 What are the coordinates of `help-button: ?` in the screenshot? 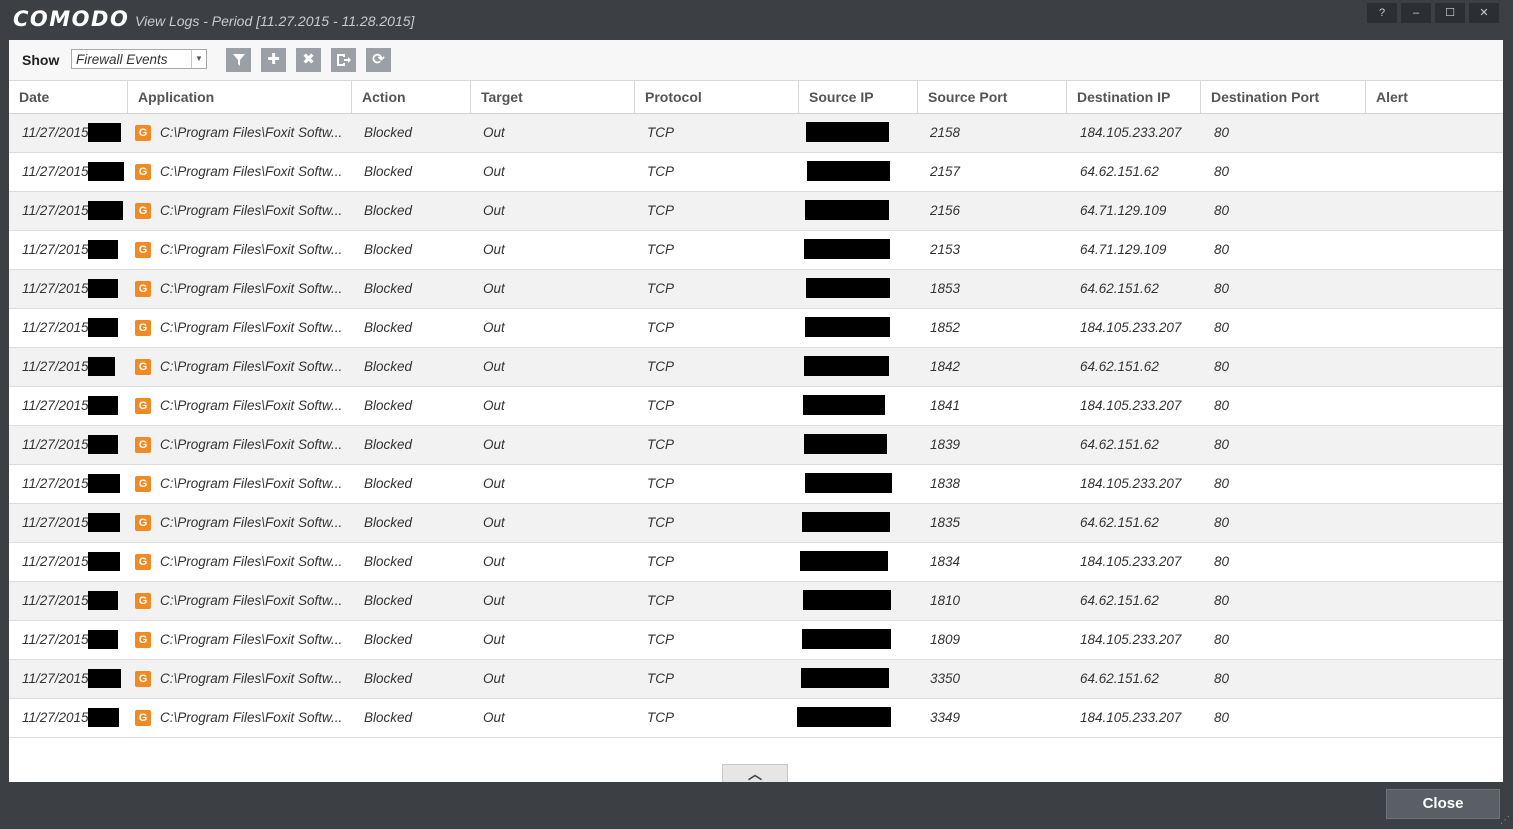 It's located at (1382, 13).